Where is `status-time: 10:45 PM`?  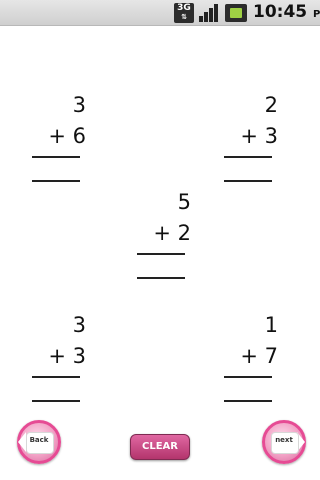
status-time: 10:45 PM is located at coordinates (286, 12).